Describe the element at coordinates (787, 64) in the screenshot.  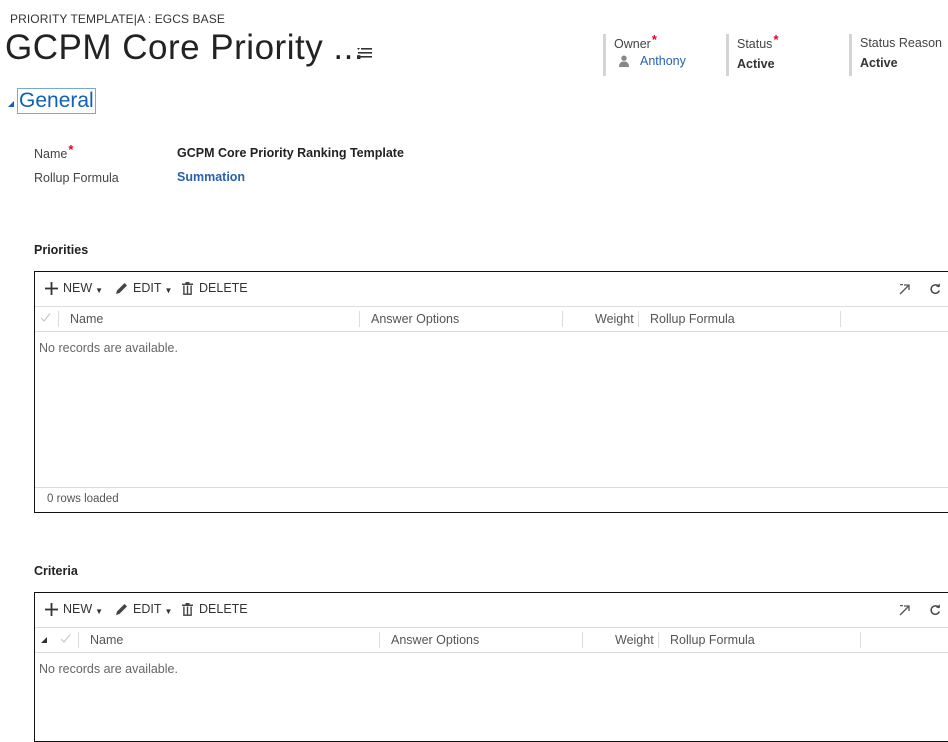
I see `status-value: Active` at that location.